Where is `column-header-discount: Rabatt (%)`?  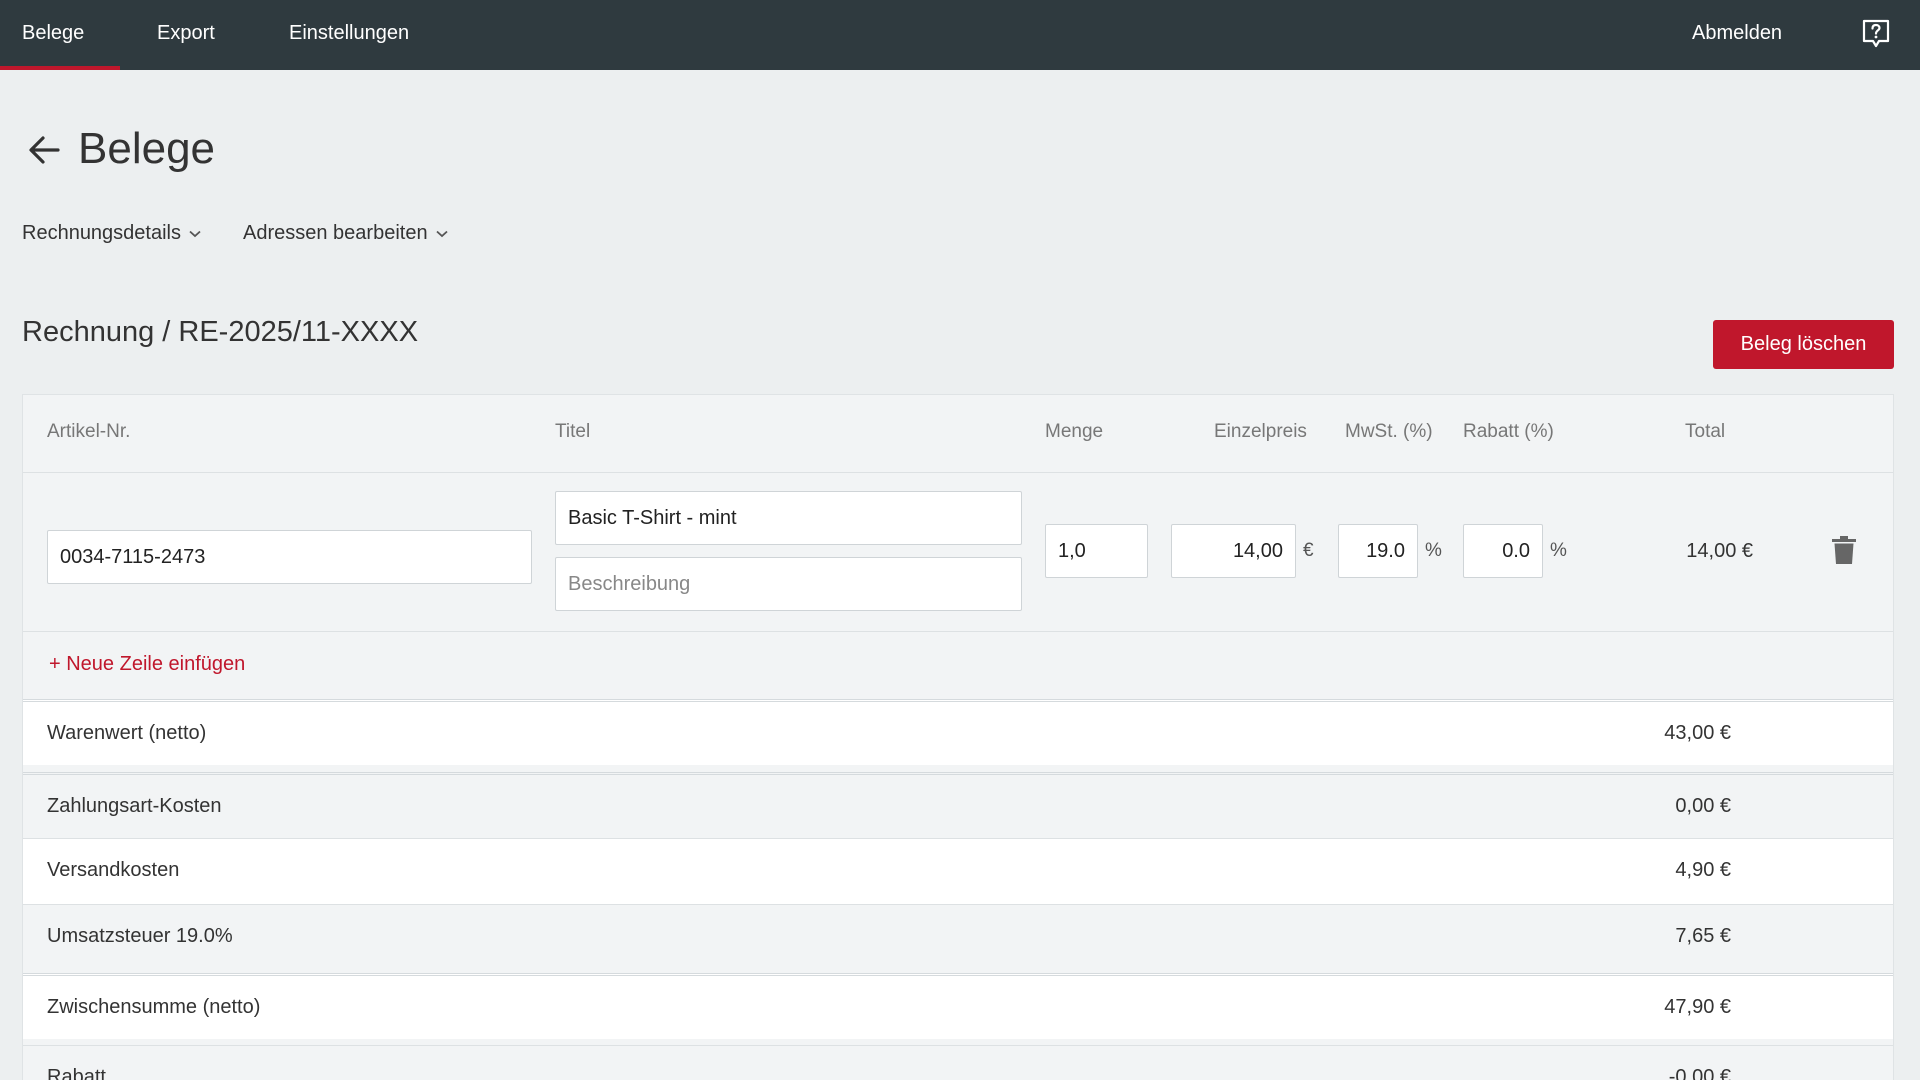
column-header-discount: Rabatt (%) is located at coordinates (1508, 431).